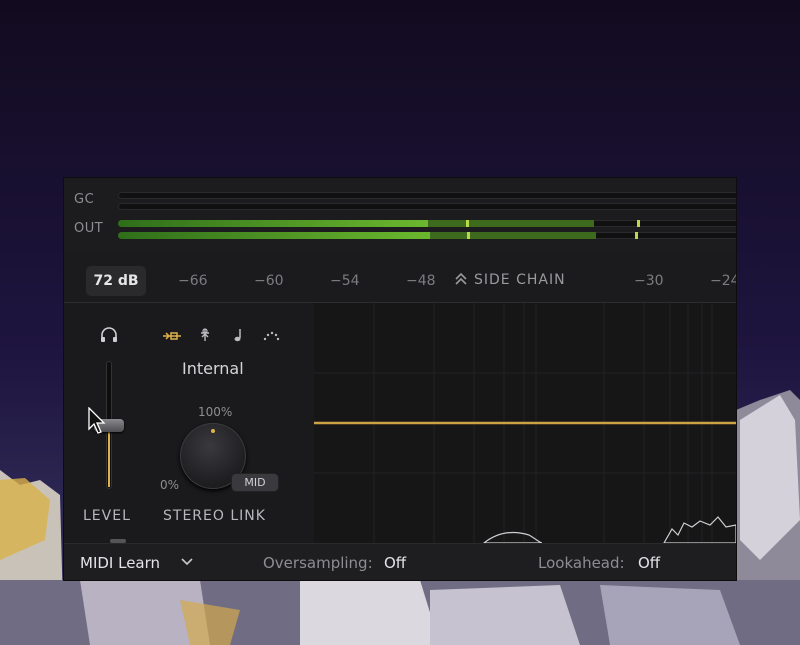 The image size is (800, 645). I want to click on lookahead-value: Off, so click(649, 563).